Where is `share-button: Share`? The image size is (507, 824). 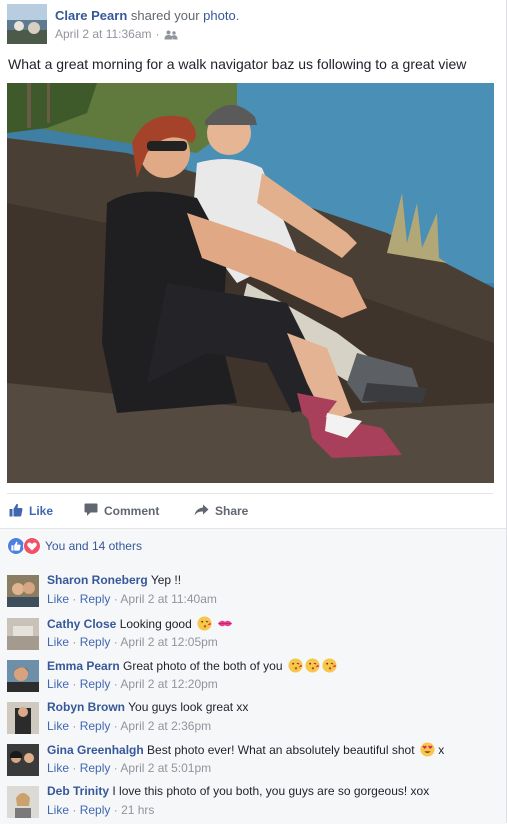
share-button: Share is located at coordinates (221, 511).